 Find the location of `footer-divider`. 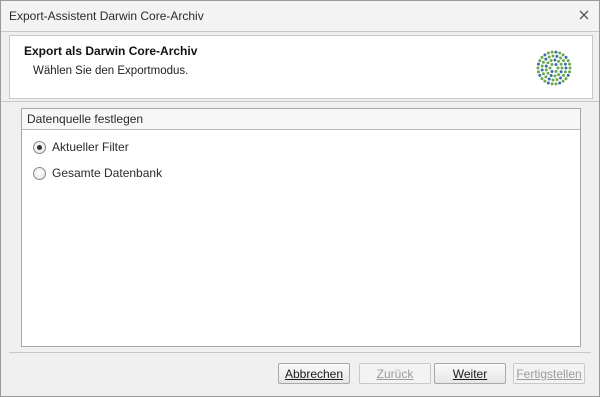

footer-divider is located at coordinates (300, 352).